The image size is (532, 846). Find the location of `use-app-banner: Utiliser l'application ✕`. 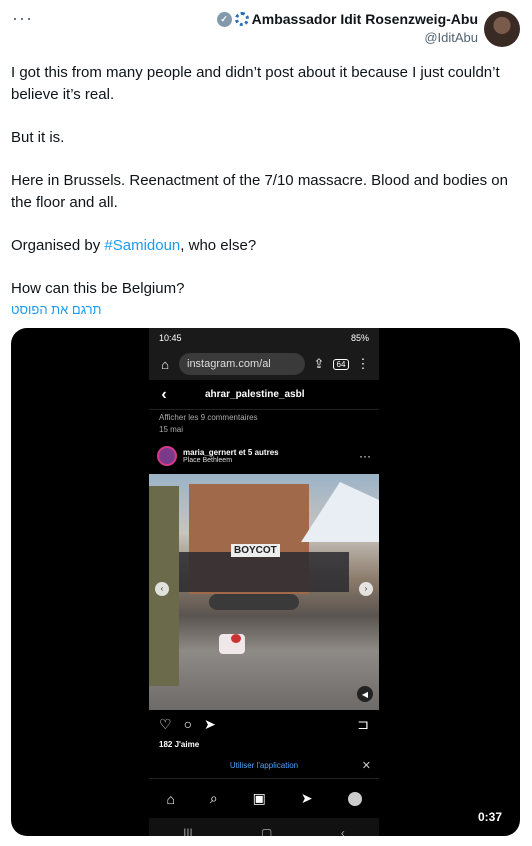

use-app-banner: Utiliser l'application ✕ is located at coordinates (264, 765).